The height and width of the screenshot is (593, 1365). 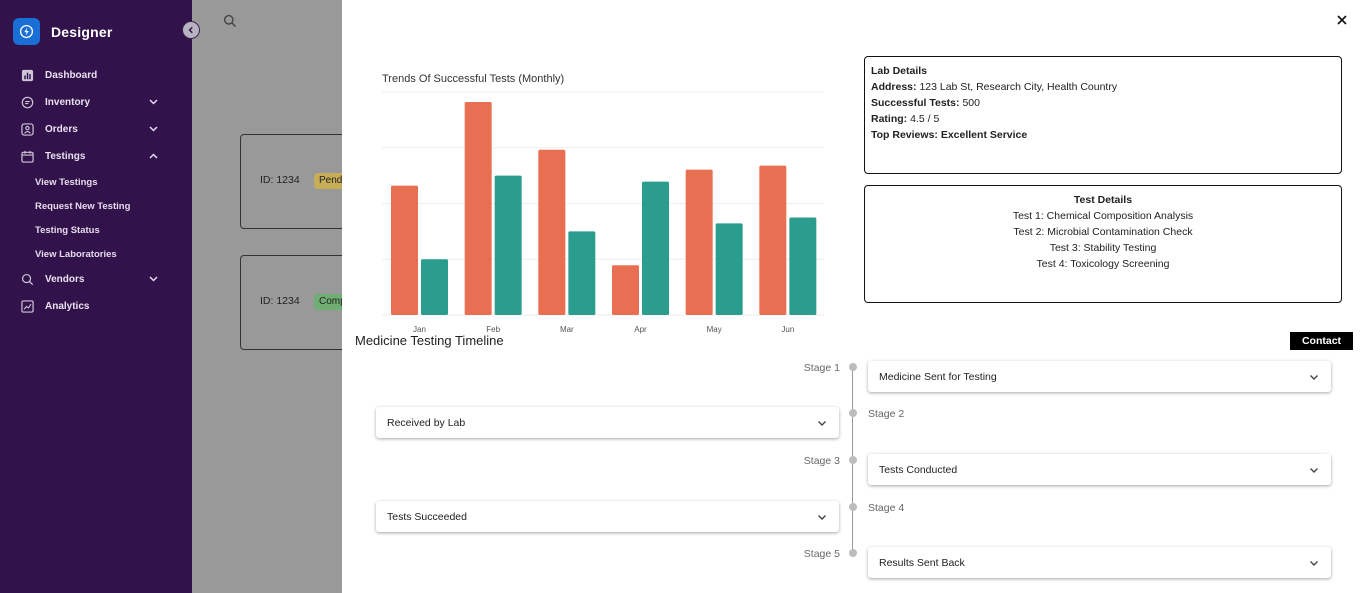 I want to click on vendors-icon, so click(x=27, y=280).